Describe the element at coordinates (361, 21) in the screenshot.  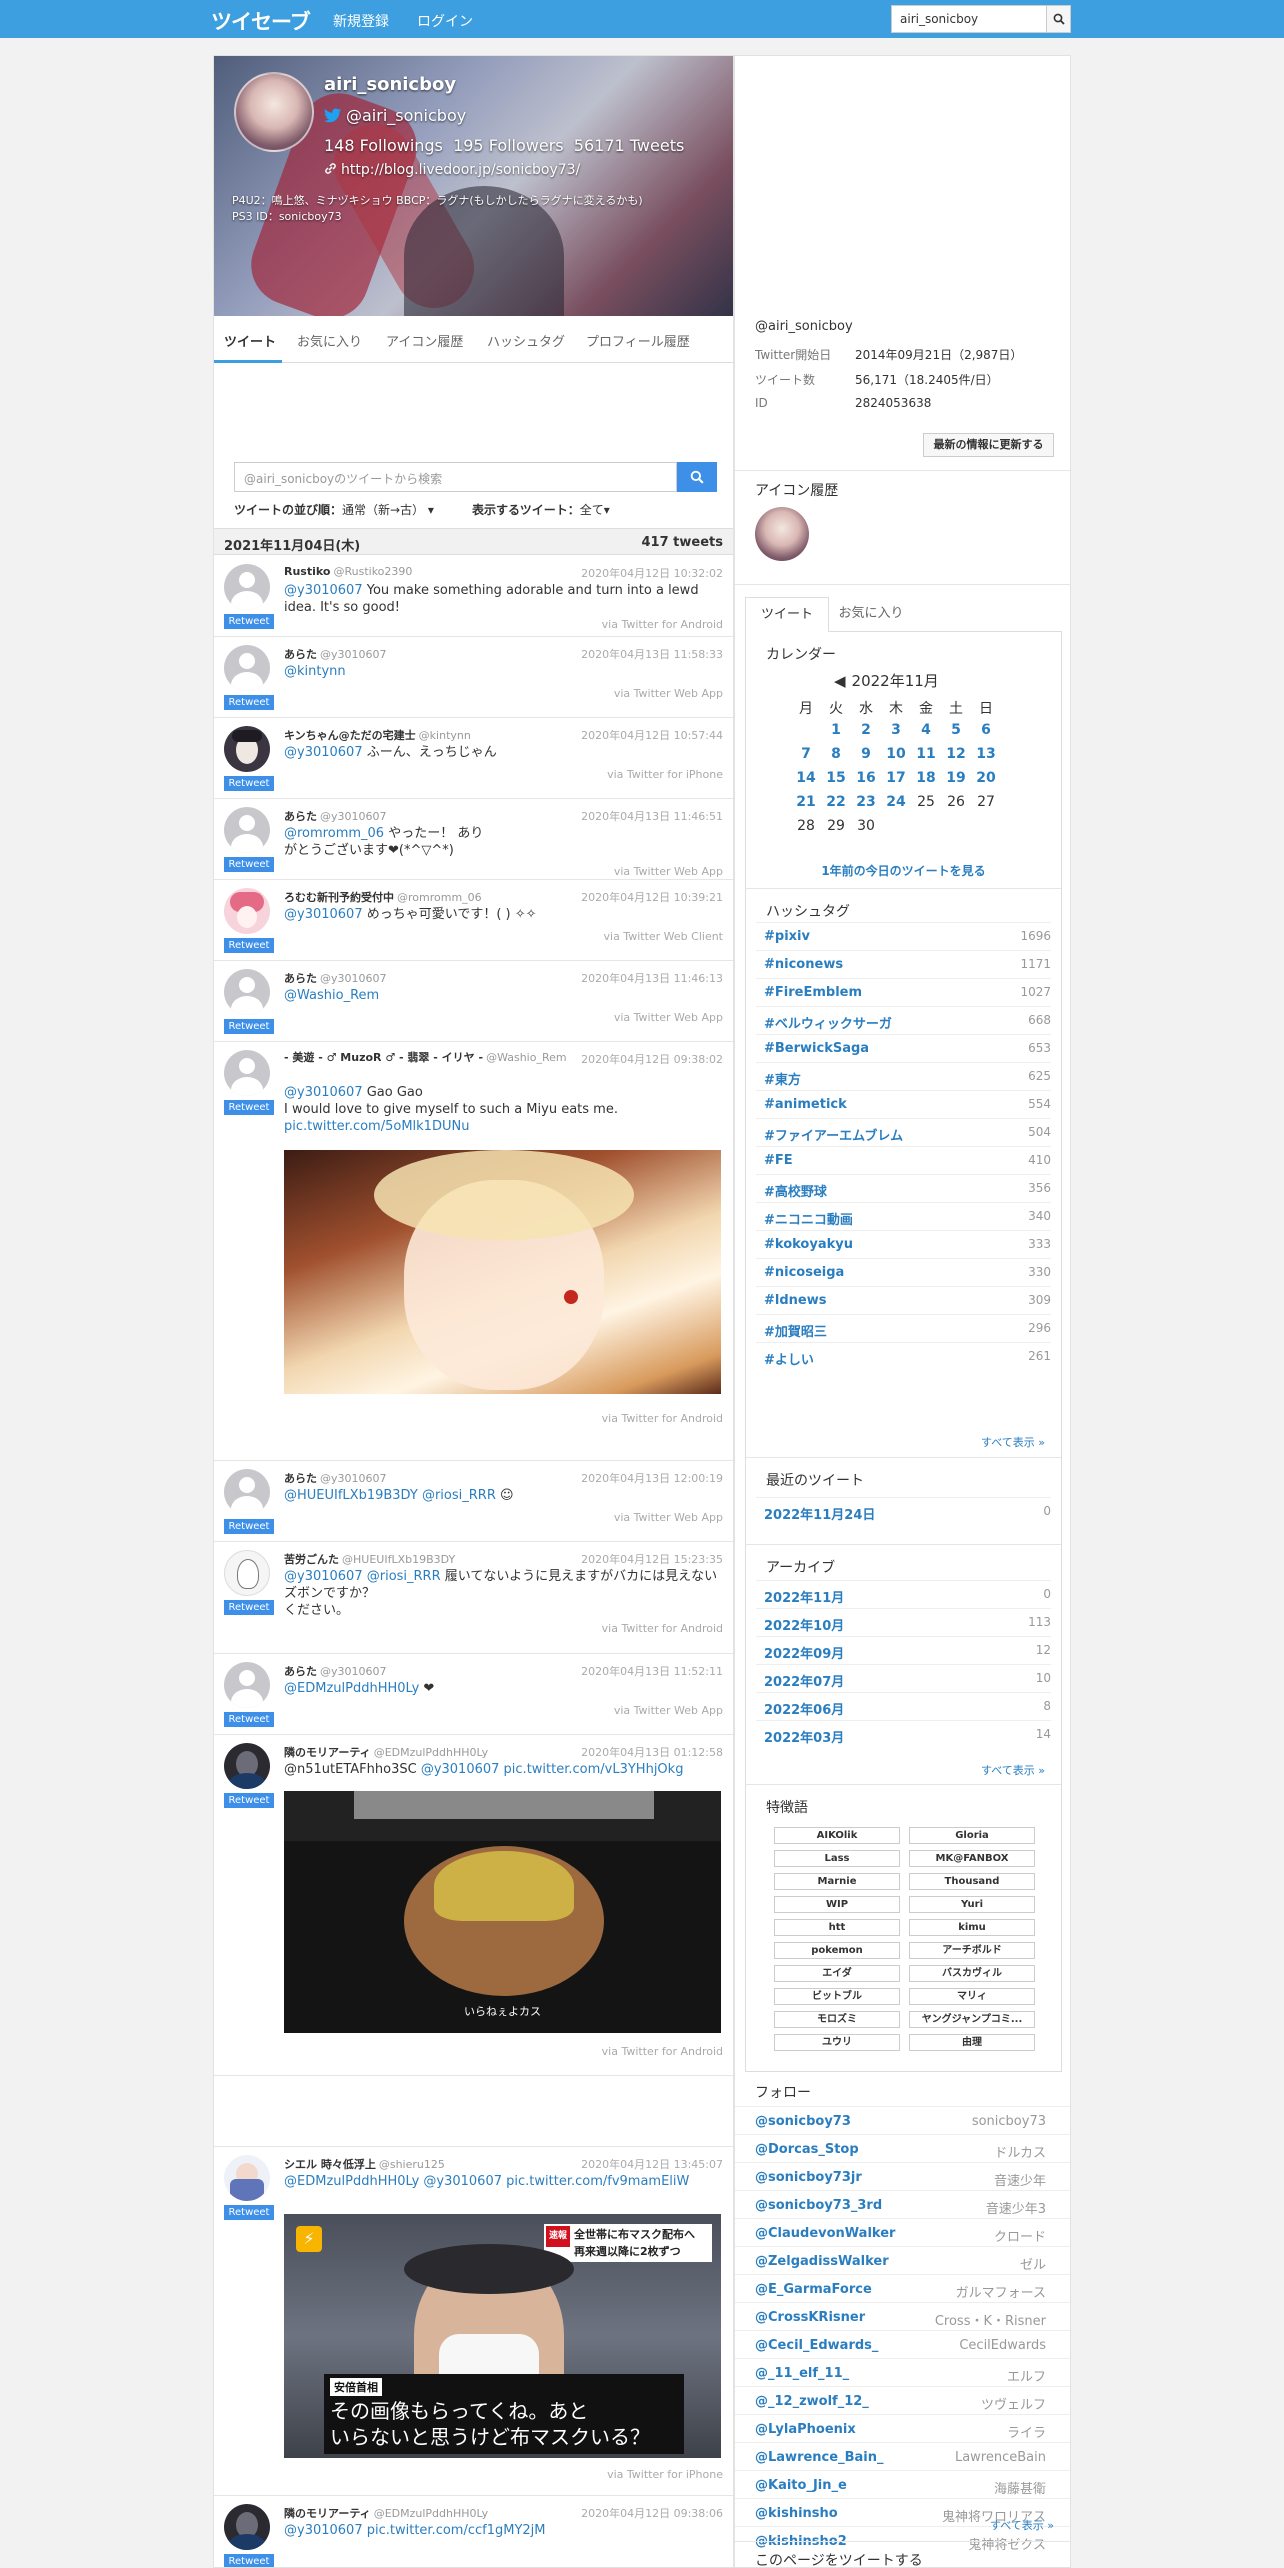
I see `signup-link: 新規登録` at that location.